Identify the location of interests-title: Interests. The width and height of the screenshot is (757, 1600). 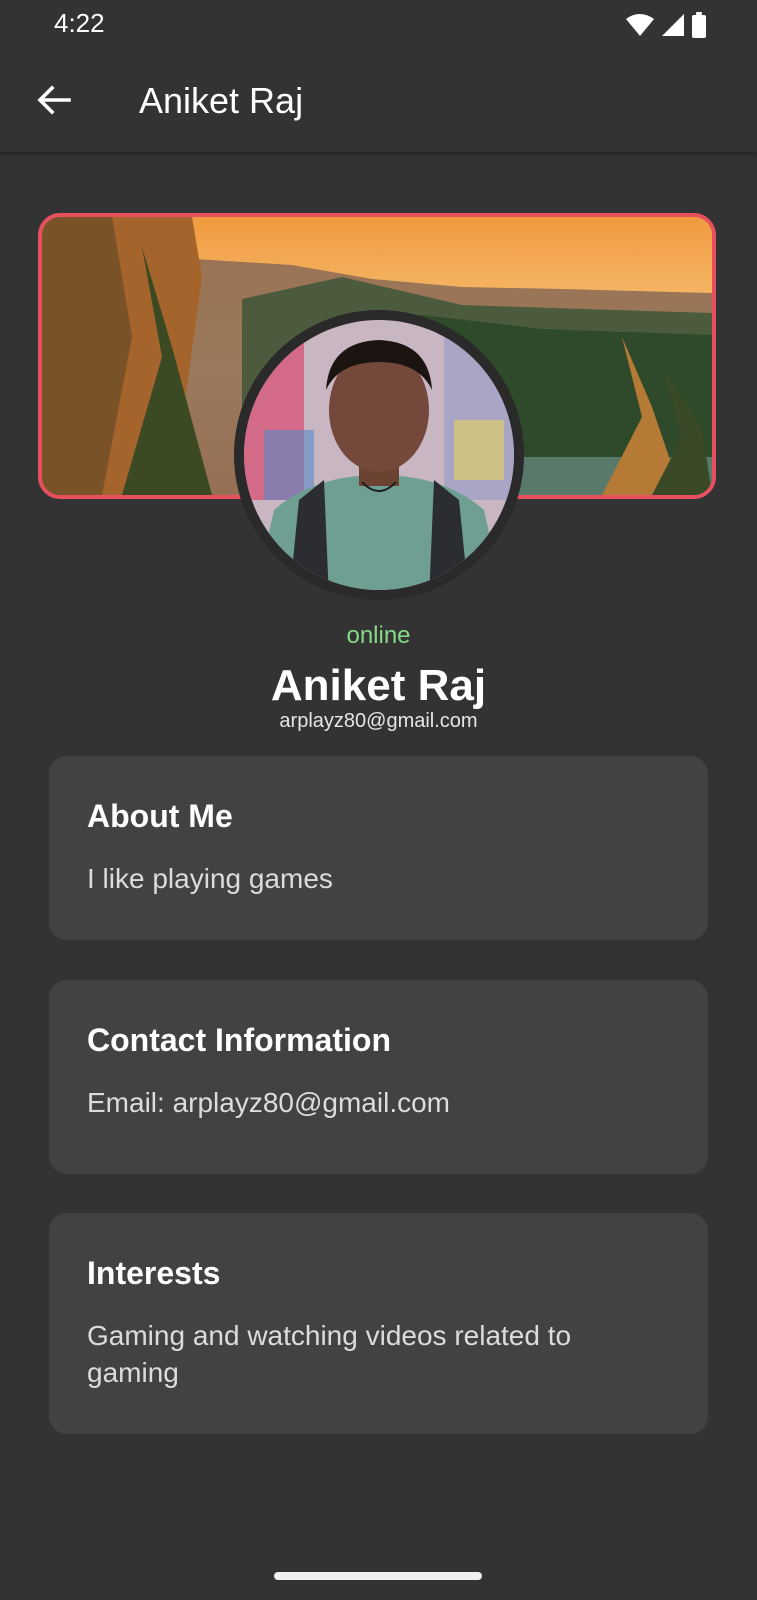
(154, 1273).